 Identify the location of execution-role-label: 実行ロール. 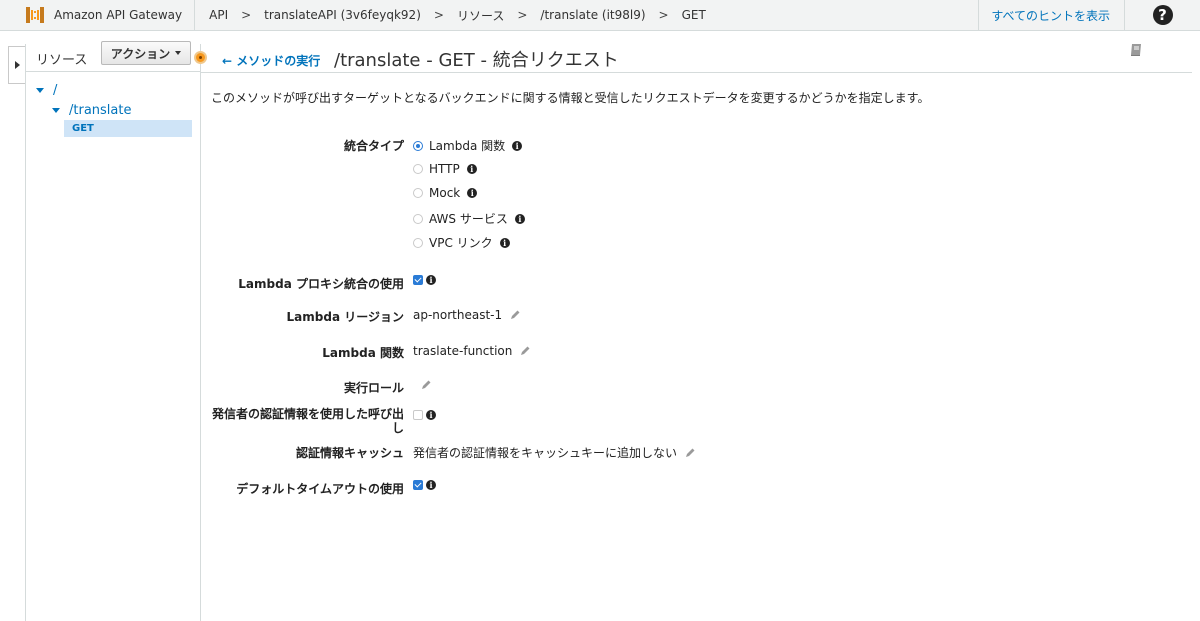
(373, 388).